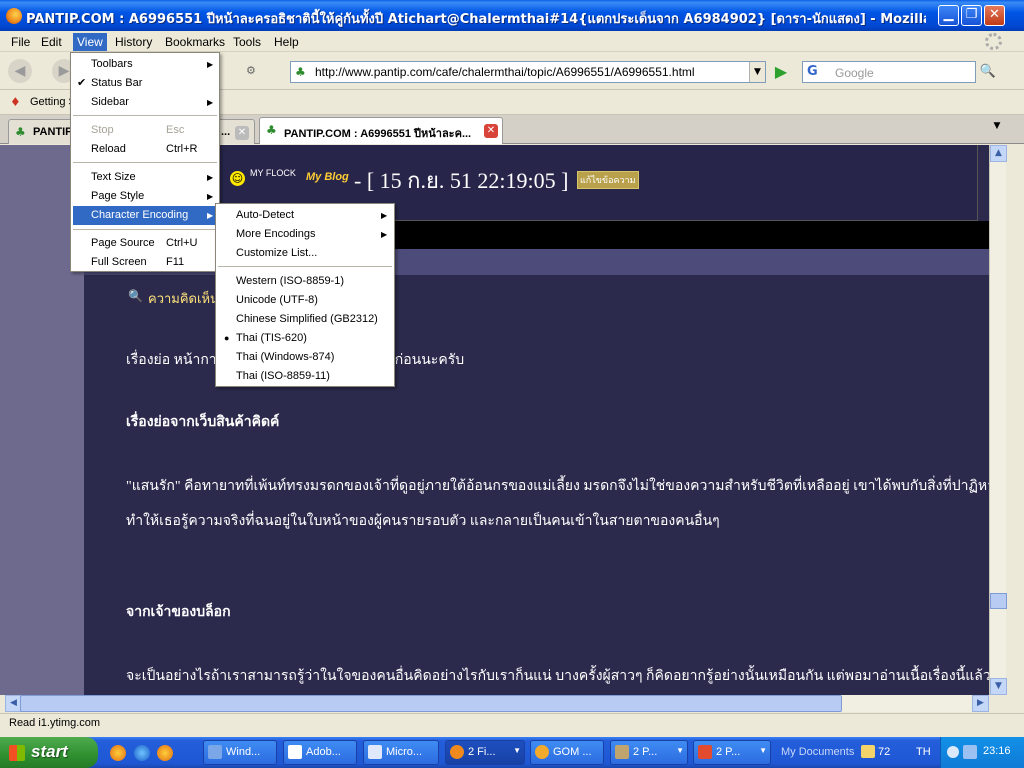 This screenshot has width=1024, height=768. Describe the element at coordinates (90, 42) in the screenshot. I see `menu-view: View` at that location.